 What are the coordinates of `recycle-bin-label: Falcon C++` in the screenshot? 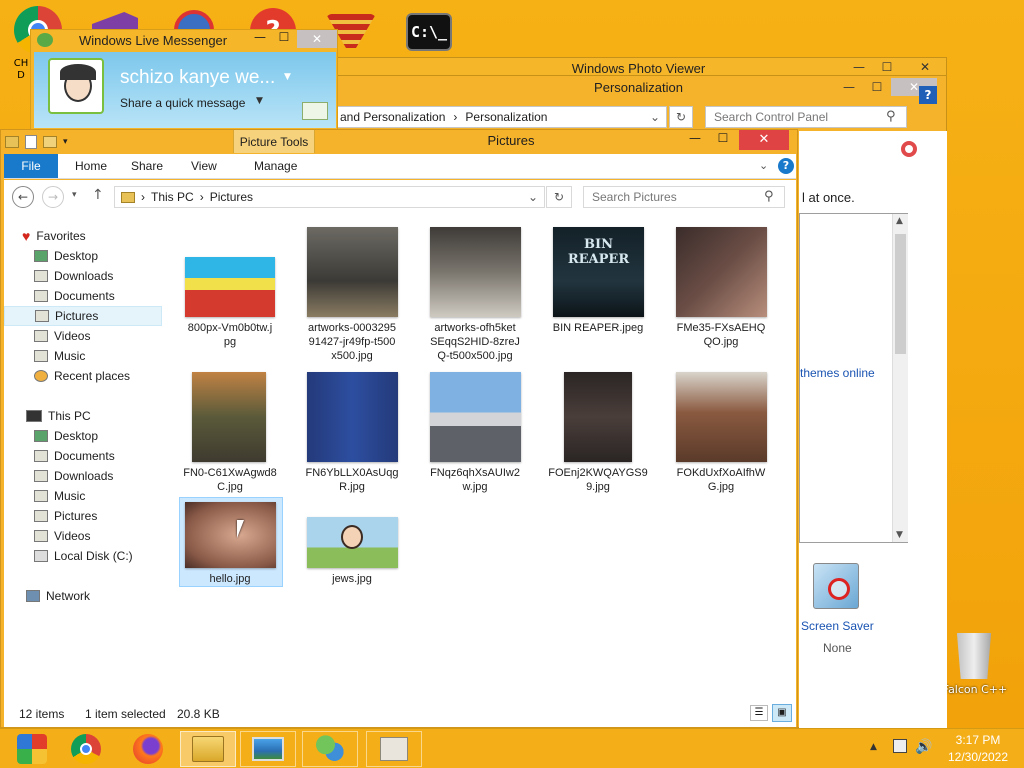 It's located at (975, 689).